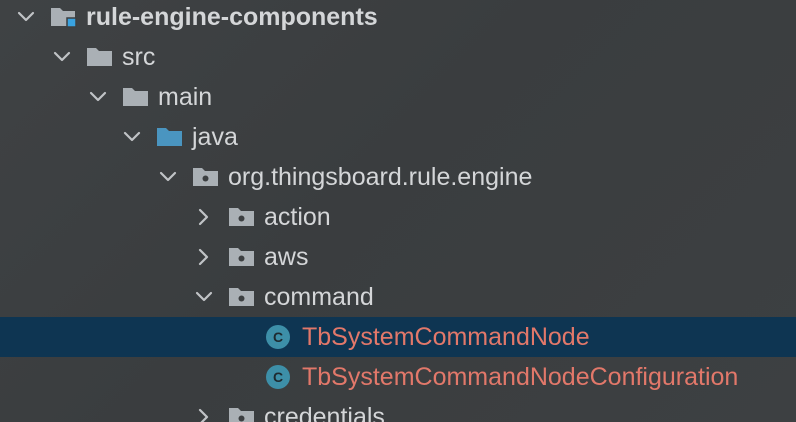 The width and height of the screenshot is (796, 422). Describe the element at coordinates (446, 337) in the screenshot. I see `tree-item-label: TbSystemCommandNode` at that location.